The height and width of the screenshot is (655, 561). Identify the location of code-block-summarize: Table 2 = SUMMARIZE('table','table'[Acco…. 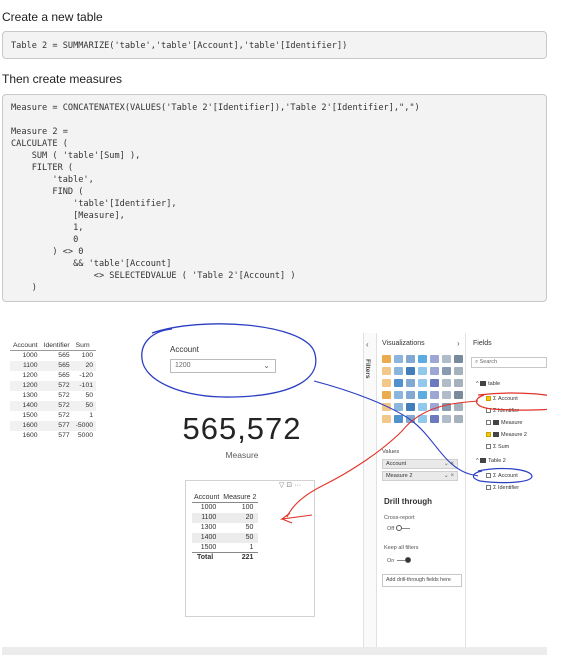
(274, 45).